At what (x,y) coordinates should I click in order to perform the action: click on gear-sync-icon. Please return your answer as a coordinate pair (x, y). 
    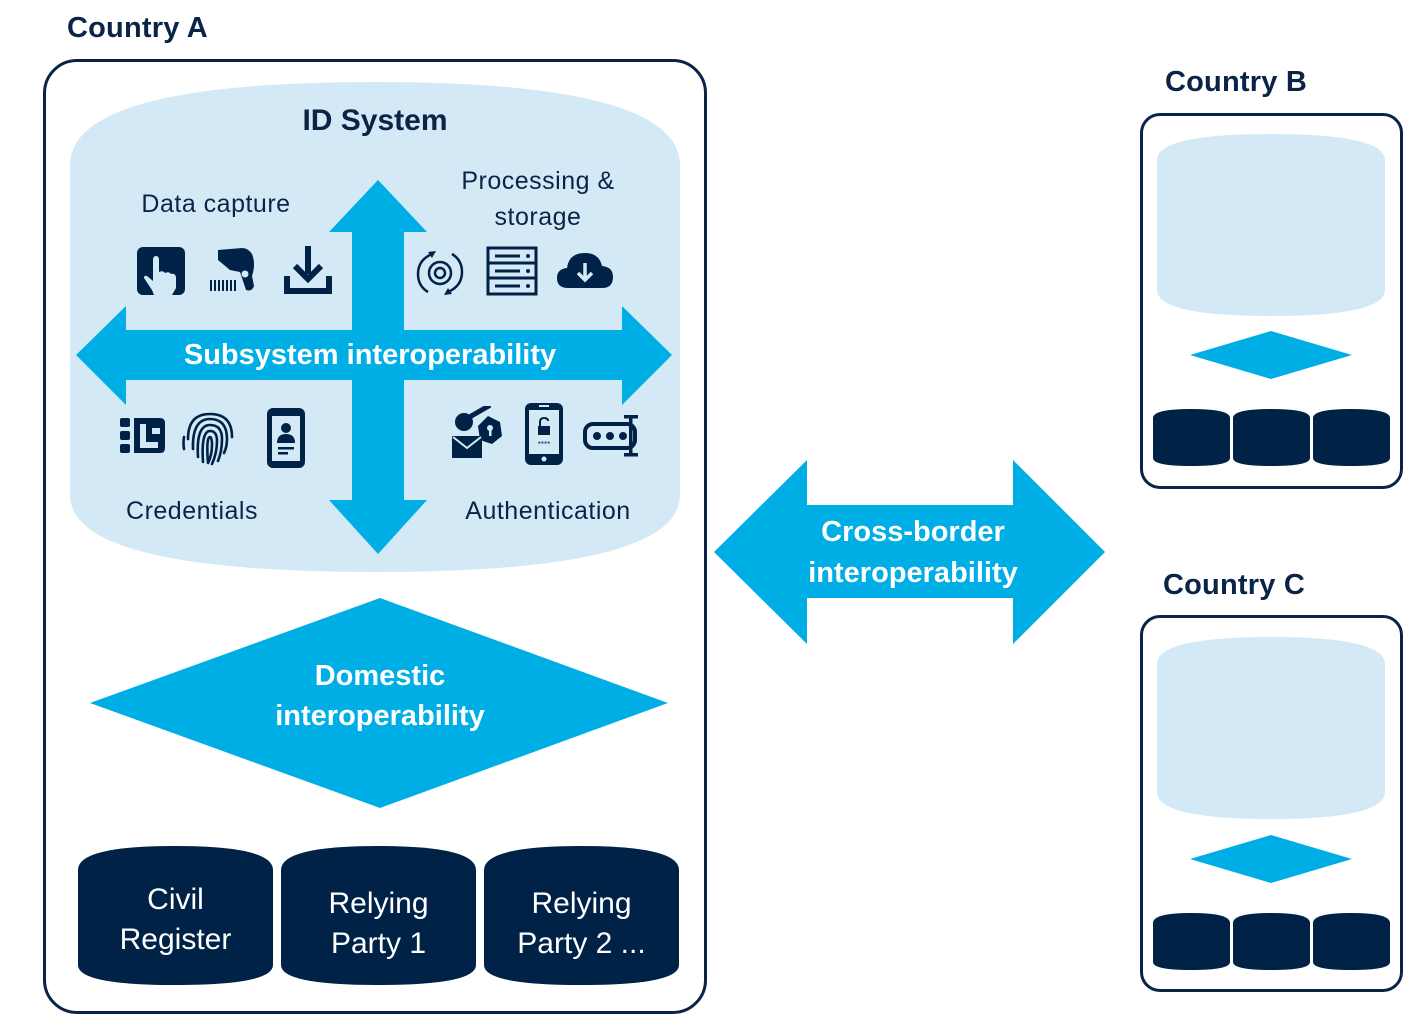
    Looking at the image, I should click on (440, 273).